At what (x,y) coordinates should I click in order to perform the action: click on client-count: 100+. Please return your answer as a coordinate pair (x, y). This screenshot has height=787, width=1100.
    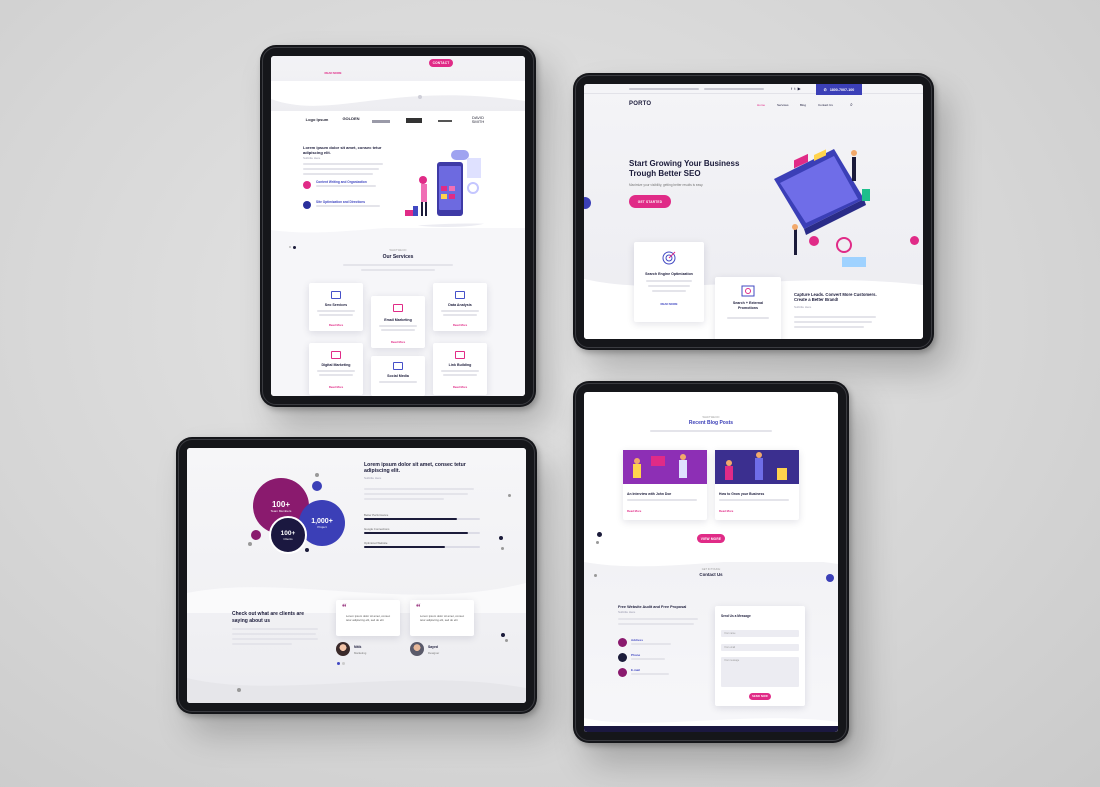
    Looking at the image, I should click on (288, 533).